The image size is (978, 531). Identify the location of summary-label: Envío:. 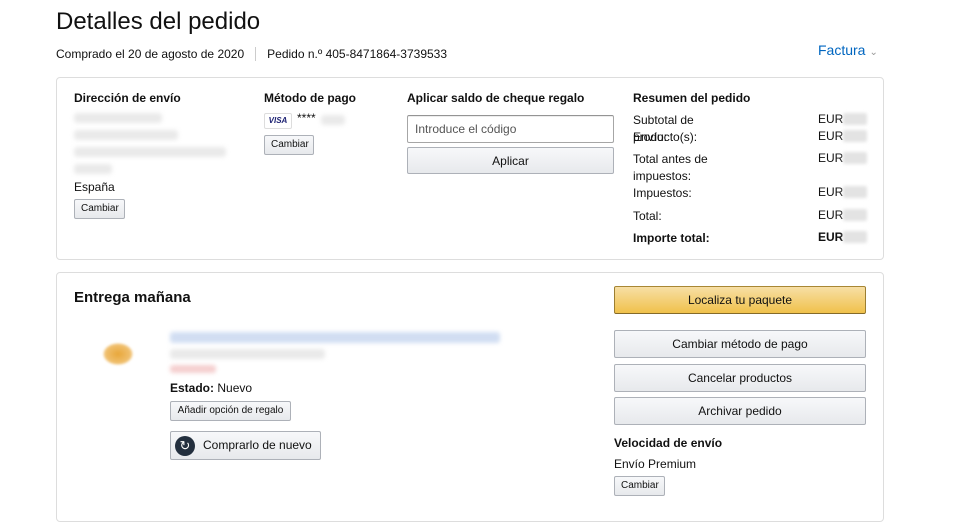
(650, 137).